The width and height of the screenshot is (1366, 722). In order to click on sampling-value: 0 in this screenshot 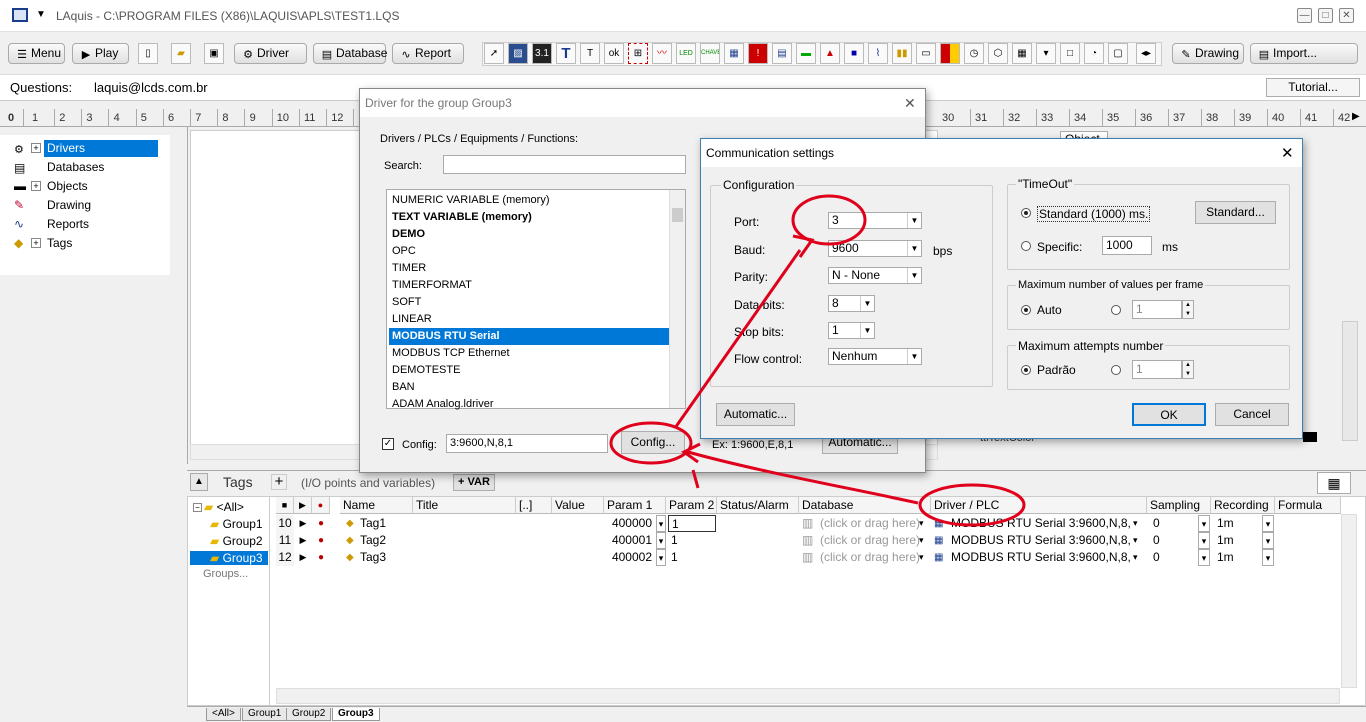, I will do `click(1174, 523)`.